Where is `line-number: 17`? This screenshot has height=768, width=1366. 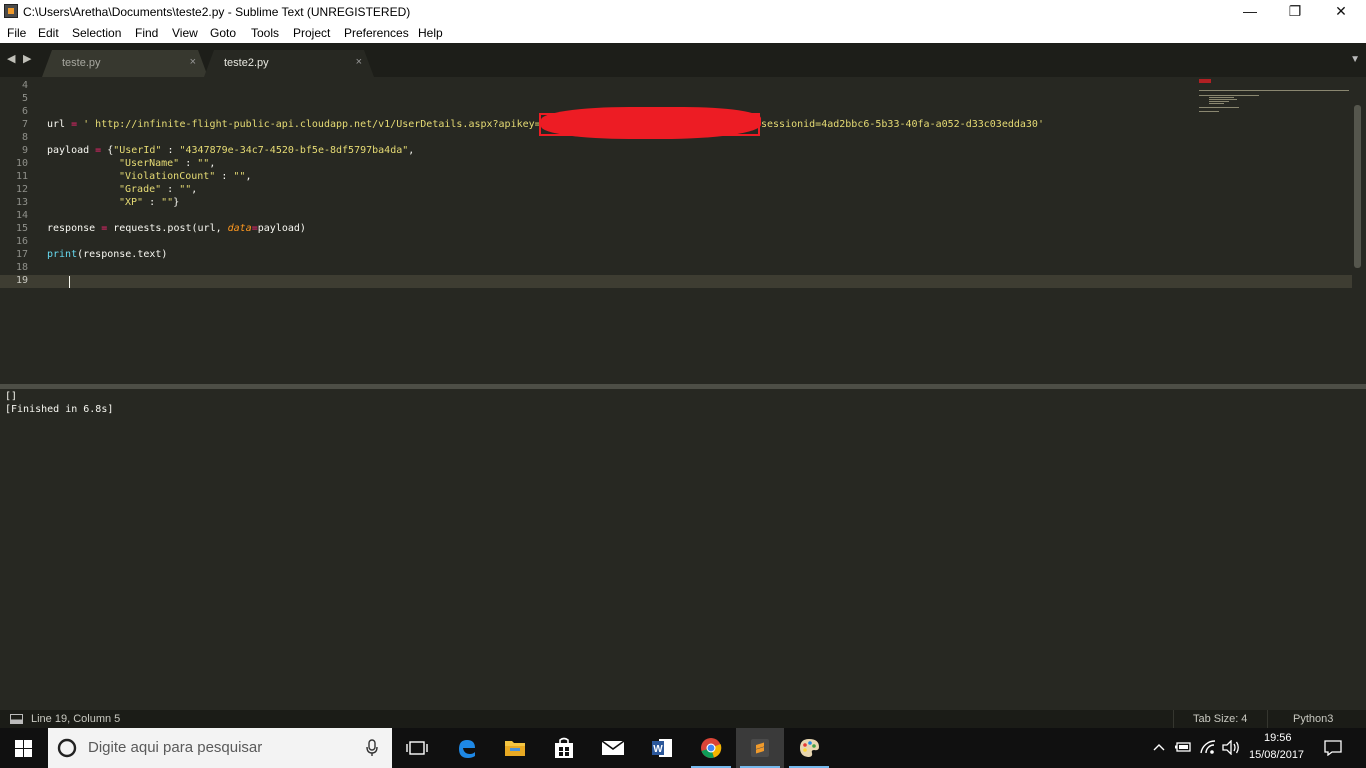 line-number: 17 is located at coordinates (21, 254).